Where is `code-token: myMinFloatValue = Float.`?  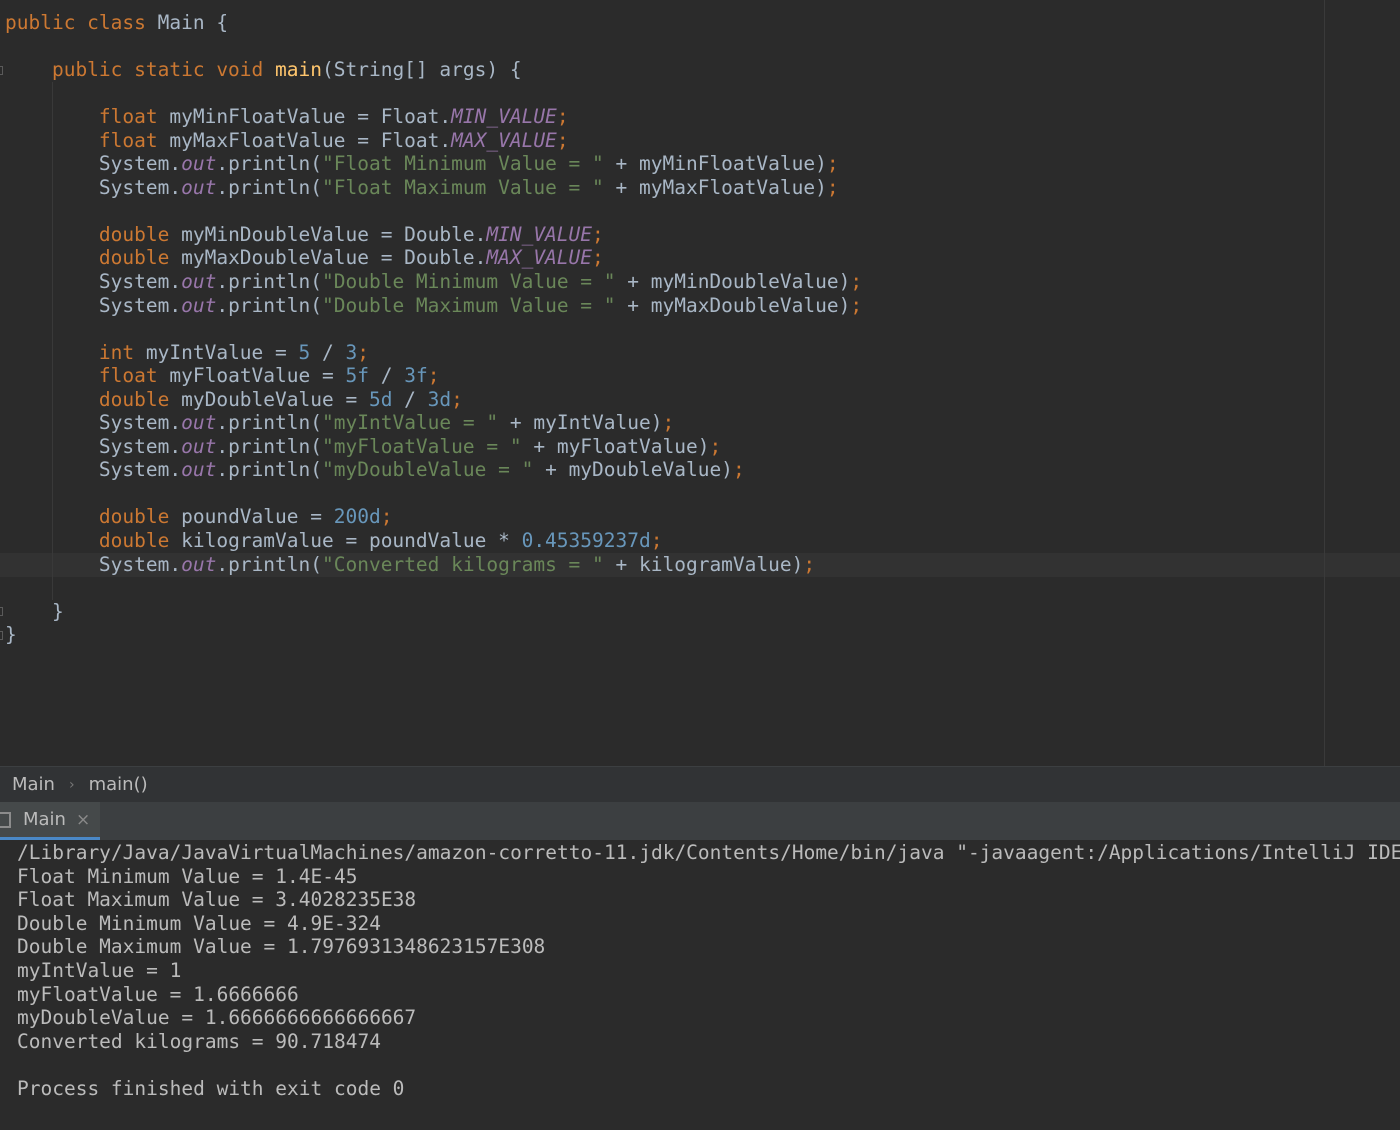 code-token: myMinFloatValue = Float. is located at coordinates (310, 117).